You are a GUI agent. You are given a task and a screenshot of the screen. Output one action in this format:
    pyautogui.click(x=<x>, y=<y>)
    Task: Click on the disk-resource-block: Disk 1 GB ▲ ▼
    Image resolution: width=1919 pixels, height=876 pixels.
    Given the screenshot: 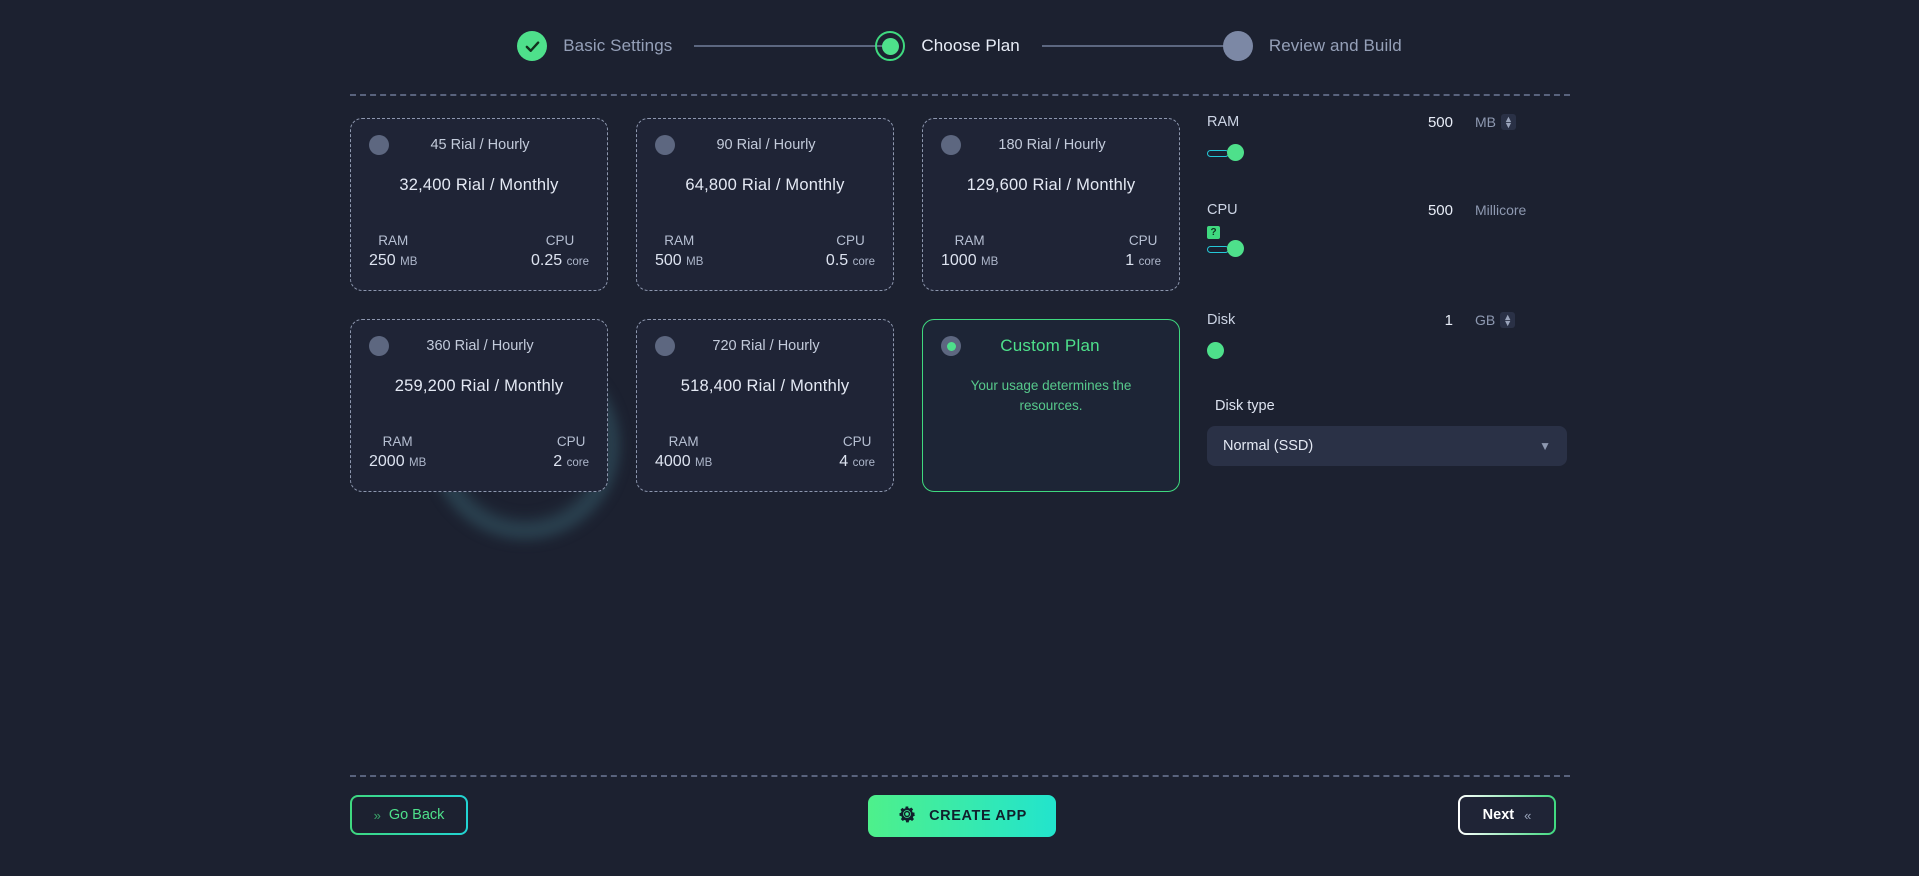 What is the action you would take?
    pyautogui.click(x=1388, y=334)
    